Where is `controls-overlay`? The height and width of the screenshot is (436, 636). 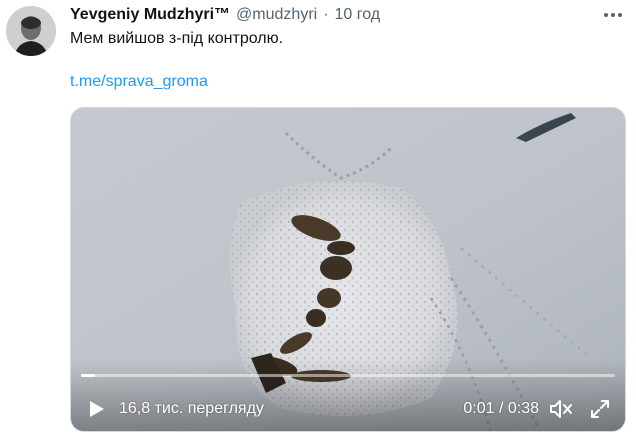
controls-overlay is located at coordinates (348, 395).